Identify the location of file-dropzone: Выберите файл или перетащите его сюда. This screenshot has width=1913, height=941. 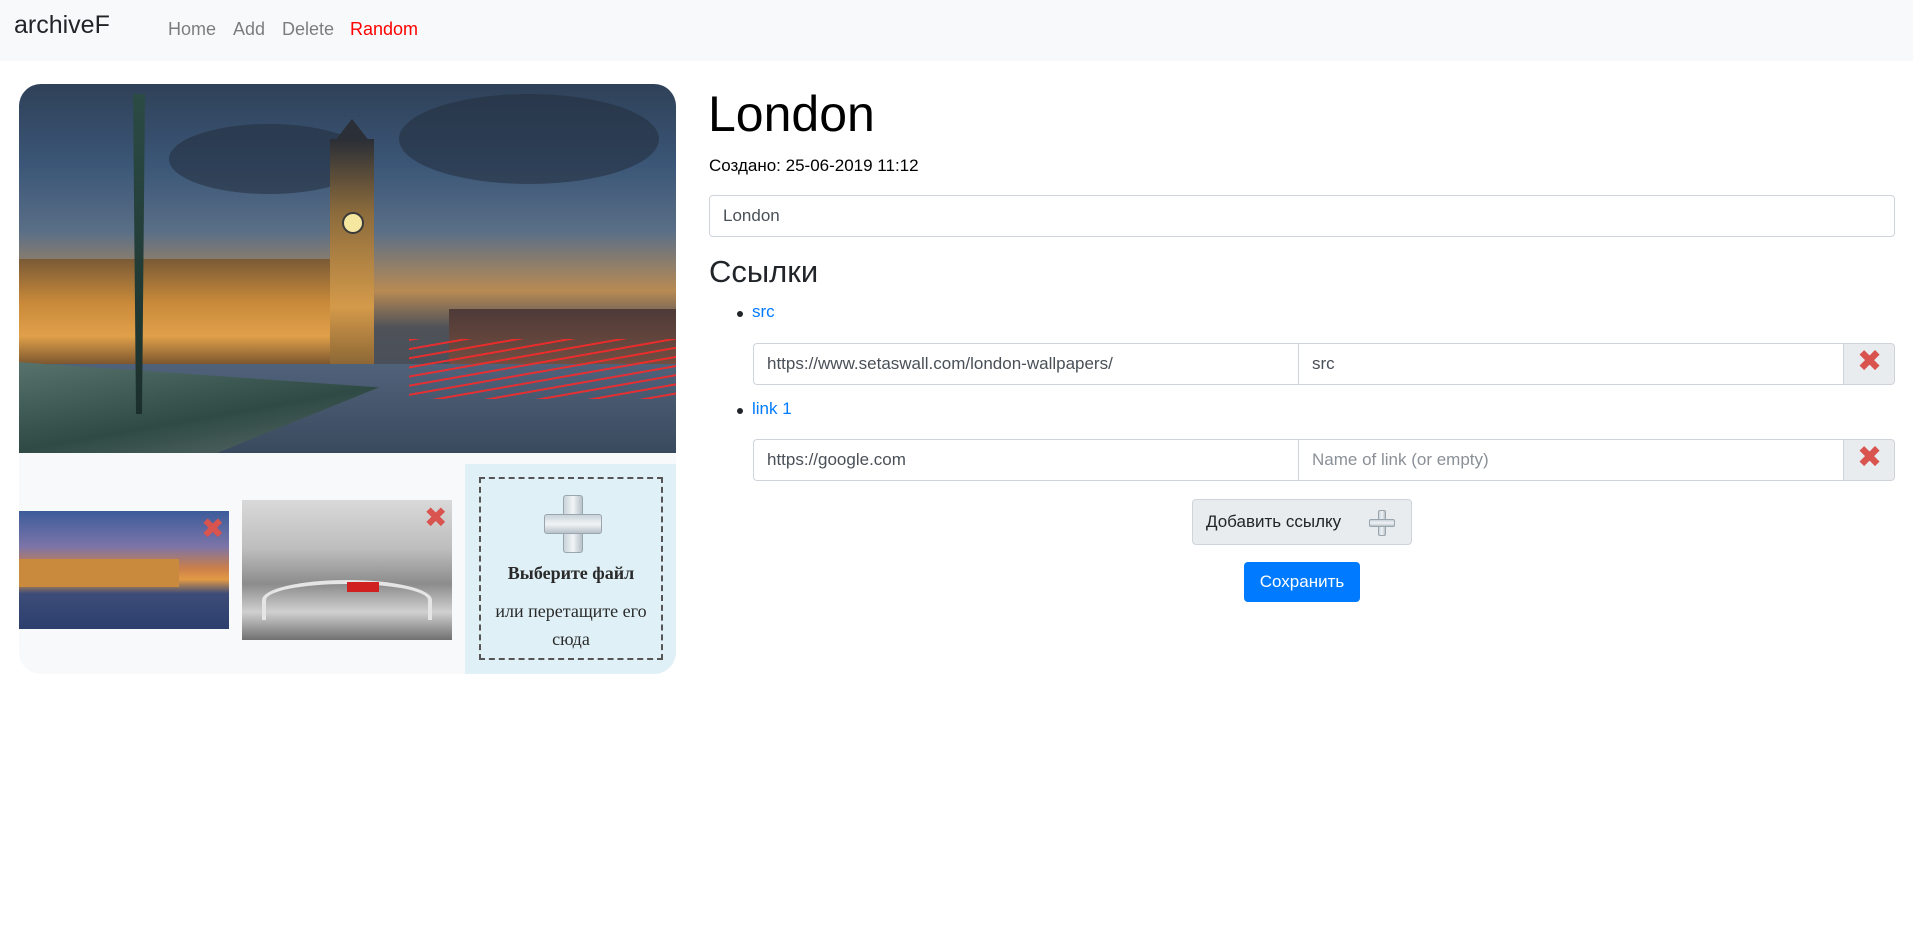
(571, 568).